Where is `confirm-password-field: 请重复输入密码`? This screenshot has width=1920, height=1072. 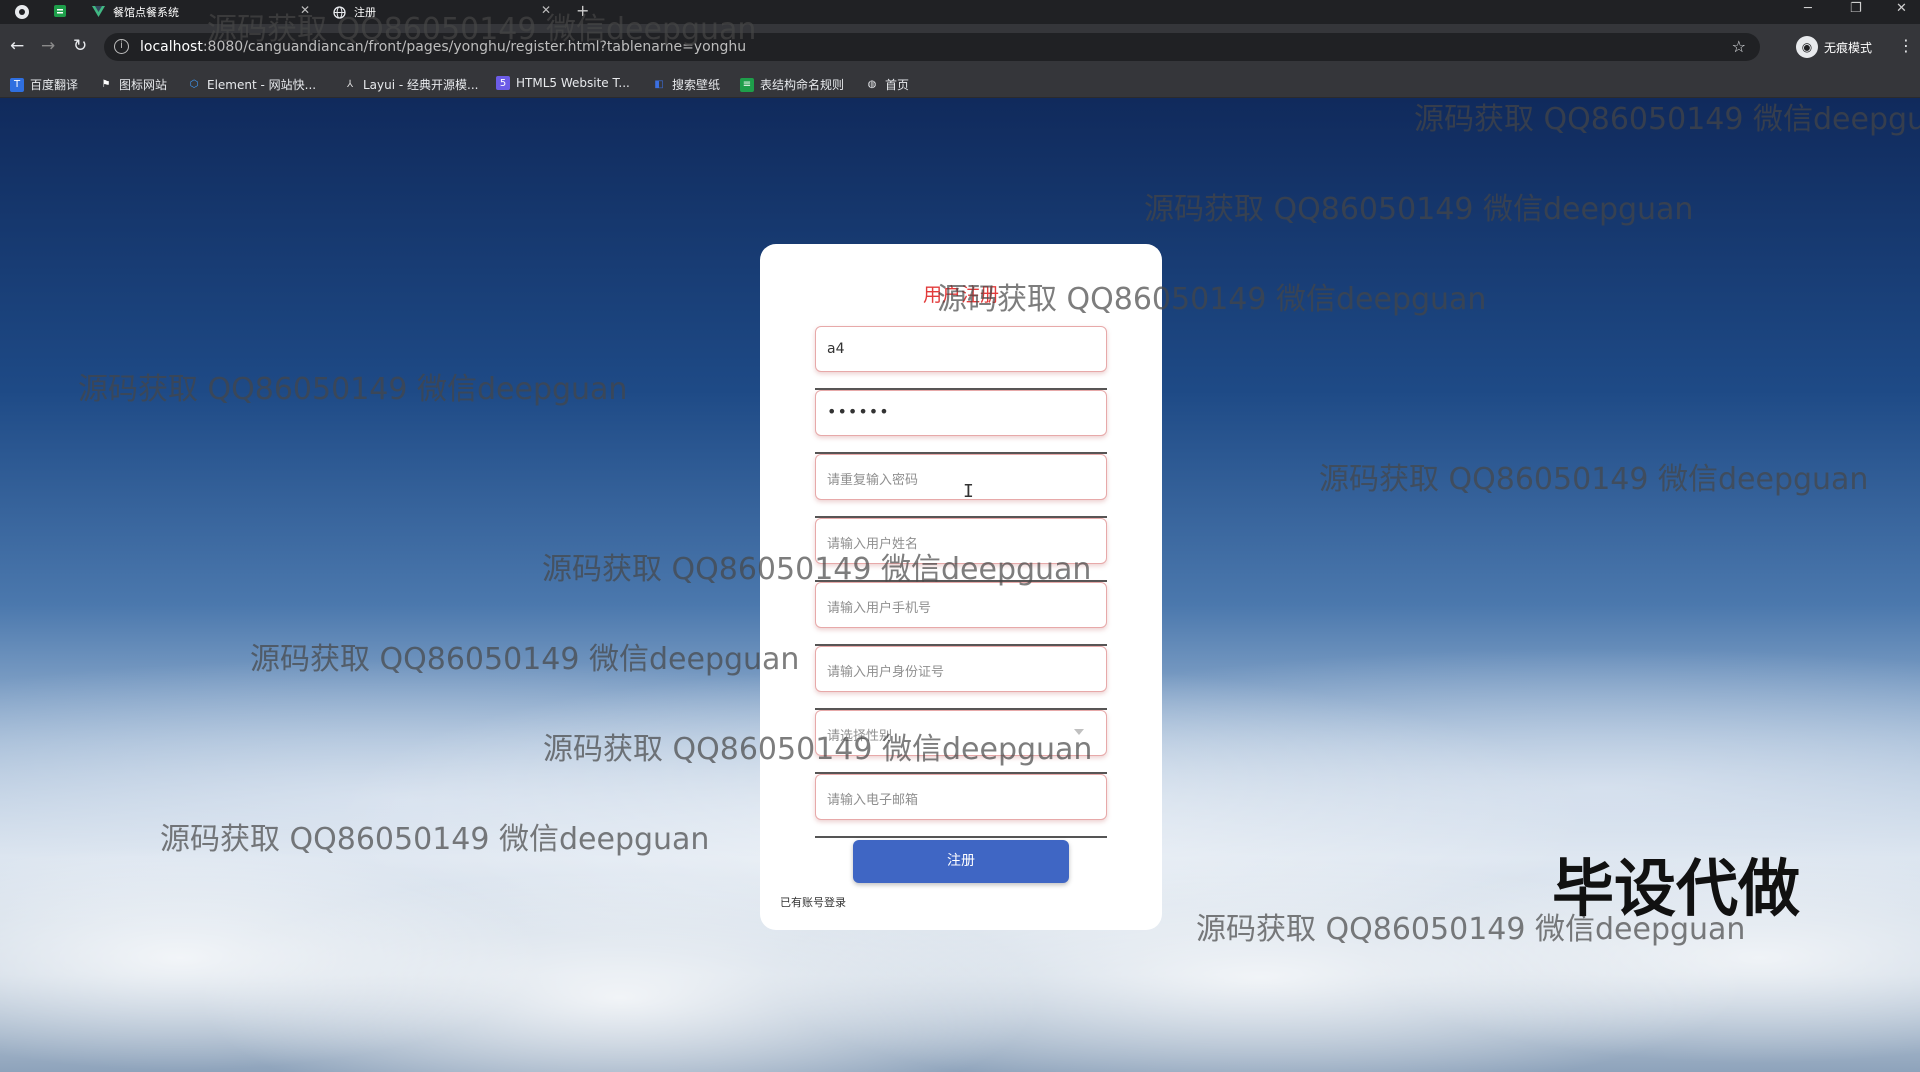
confirm-password-field: 请重复输入密码 is located at coordinates (961, 486).